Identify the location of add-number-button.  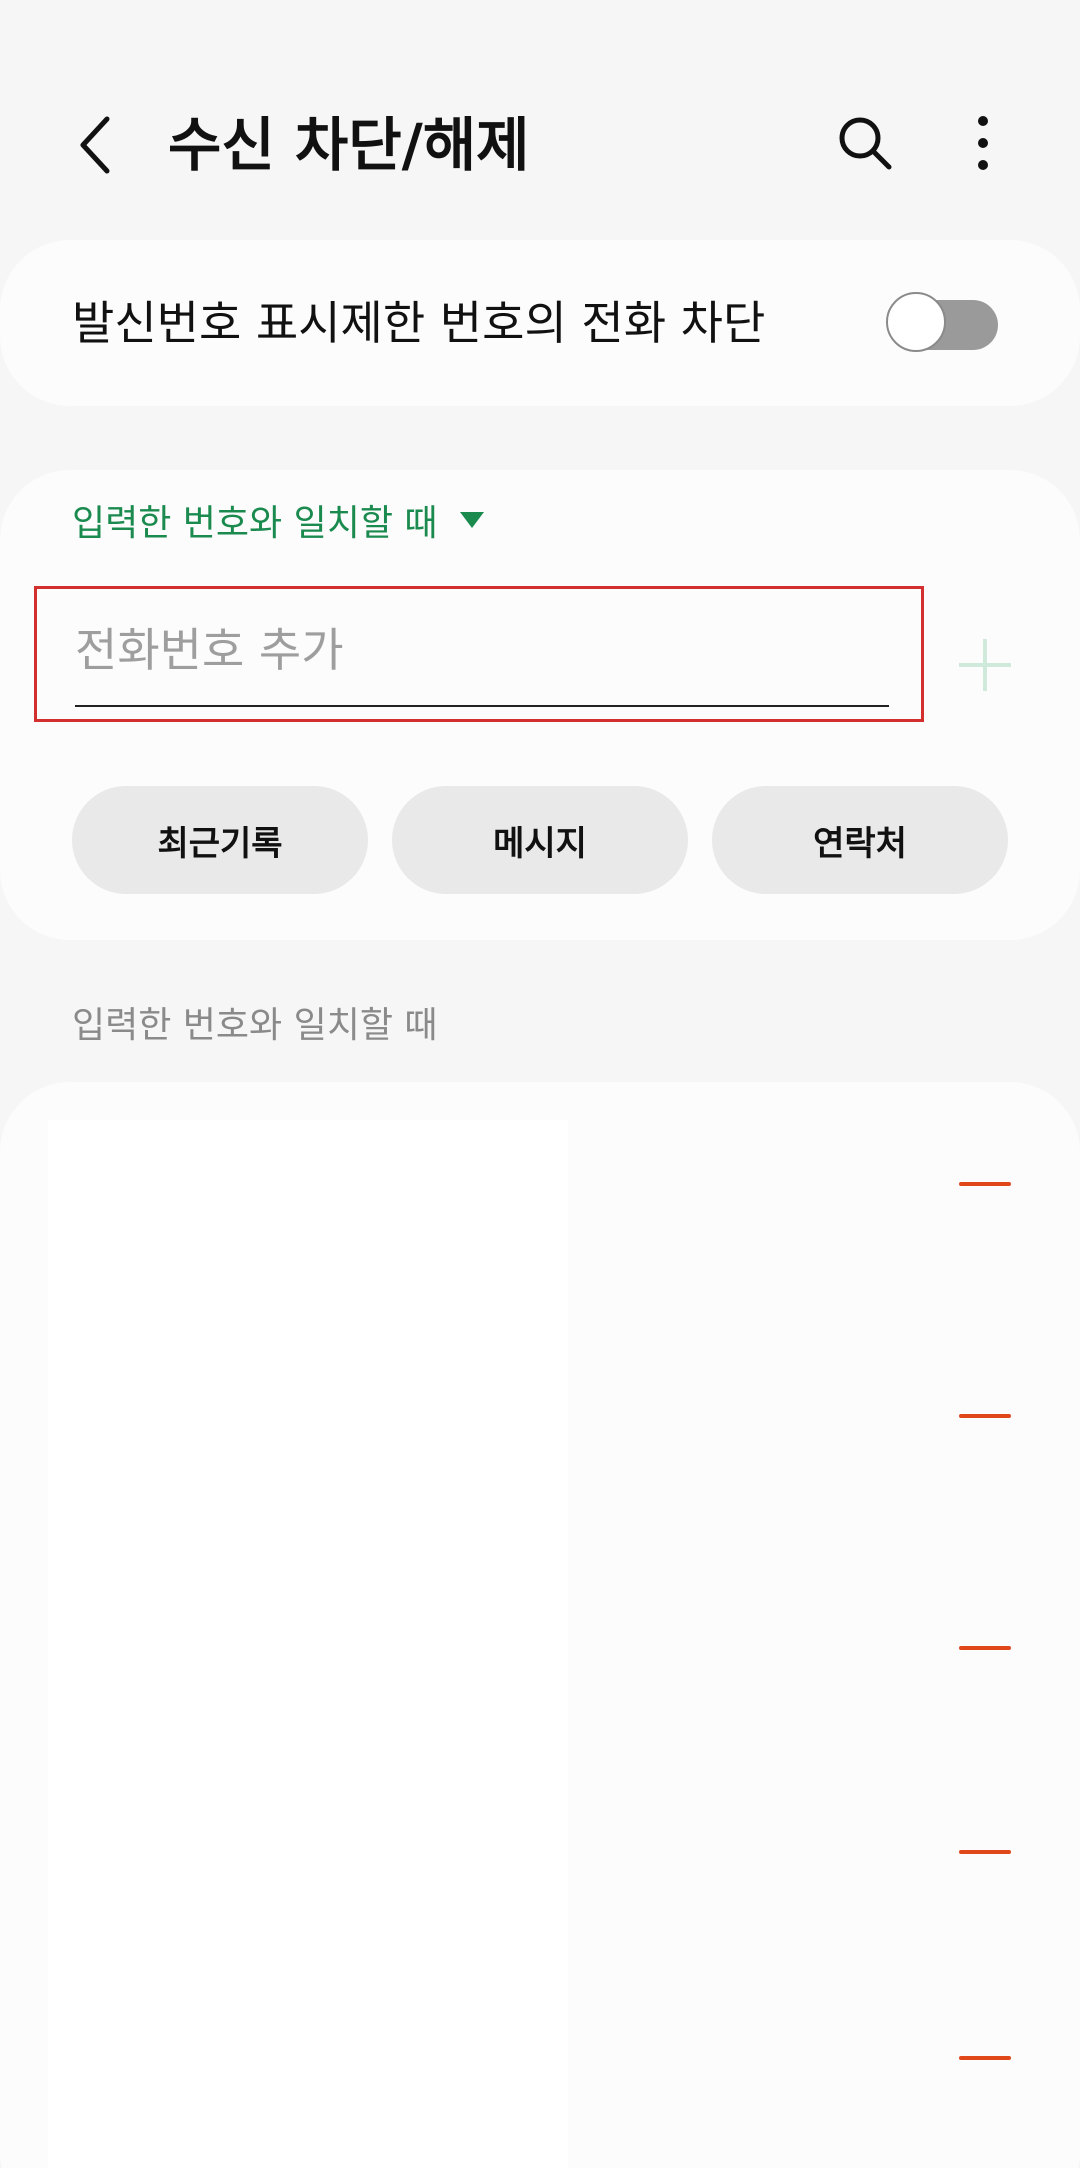
(985, 665).